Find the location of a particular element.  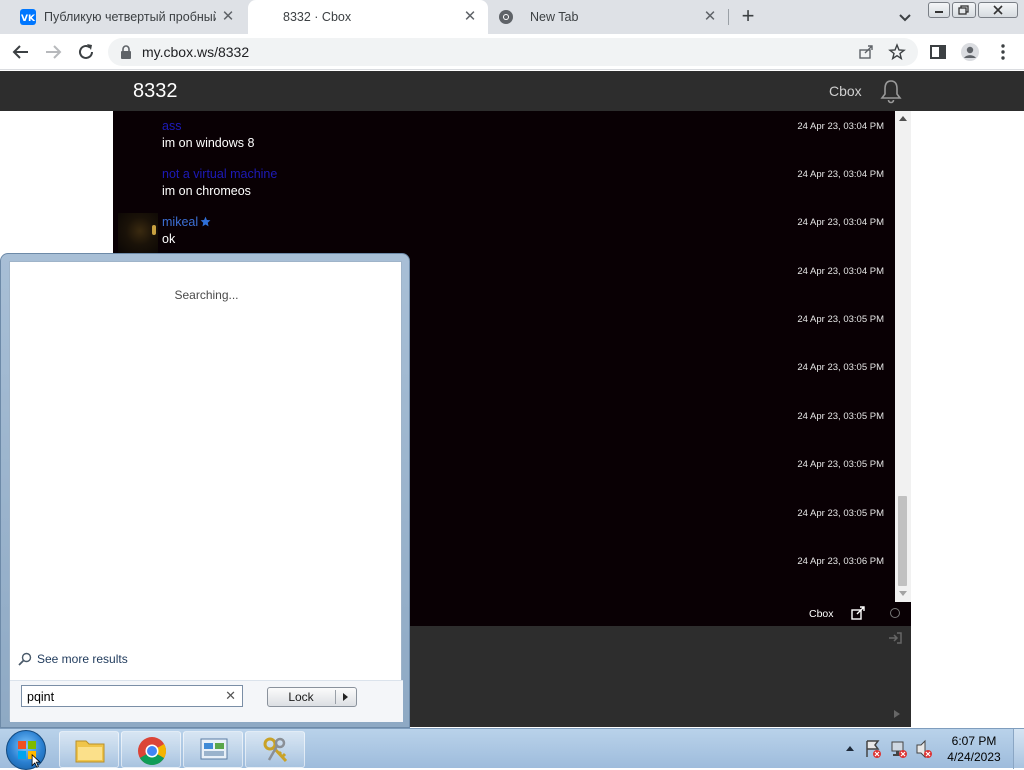

show-desktop-button is located at coordinates (1018, 749).